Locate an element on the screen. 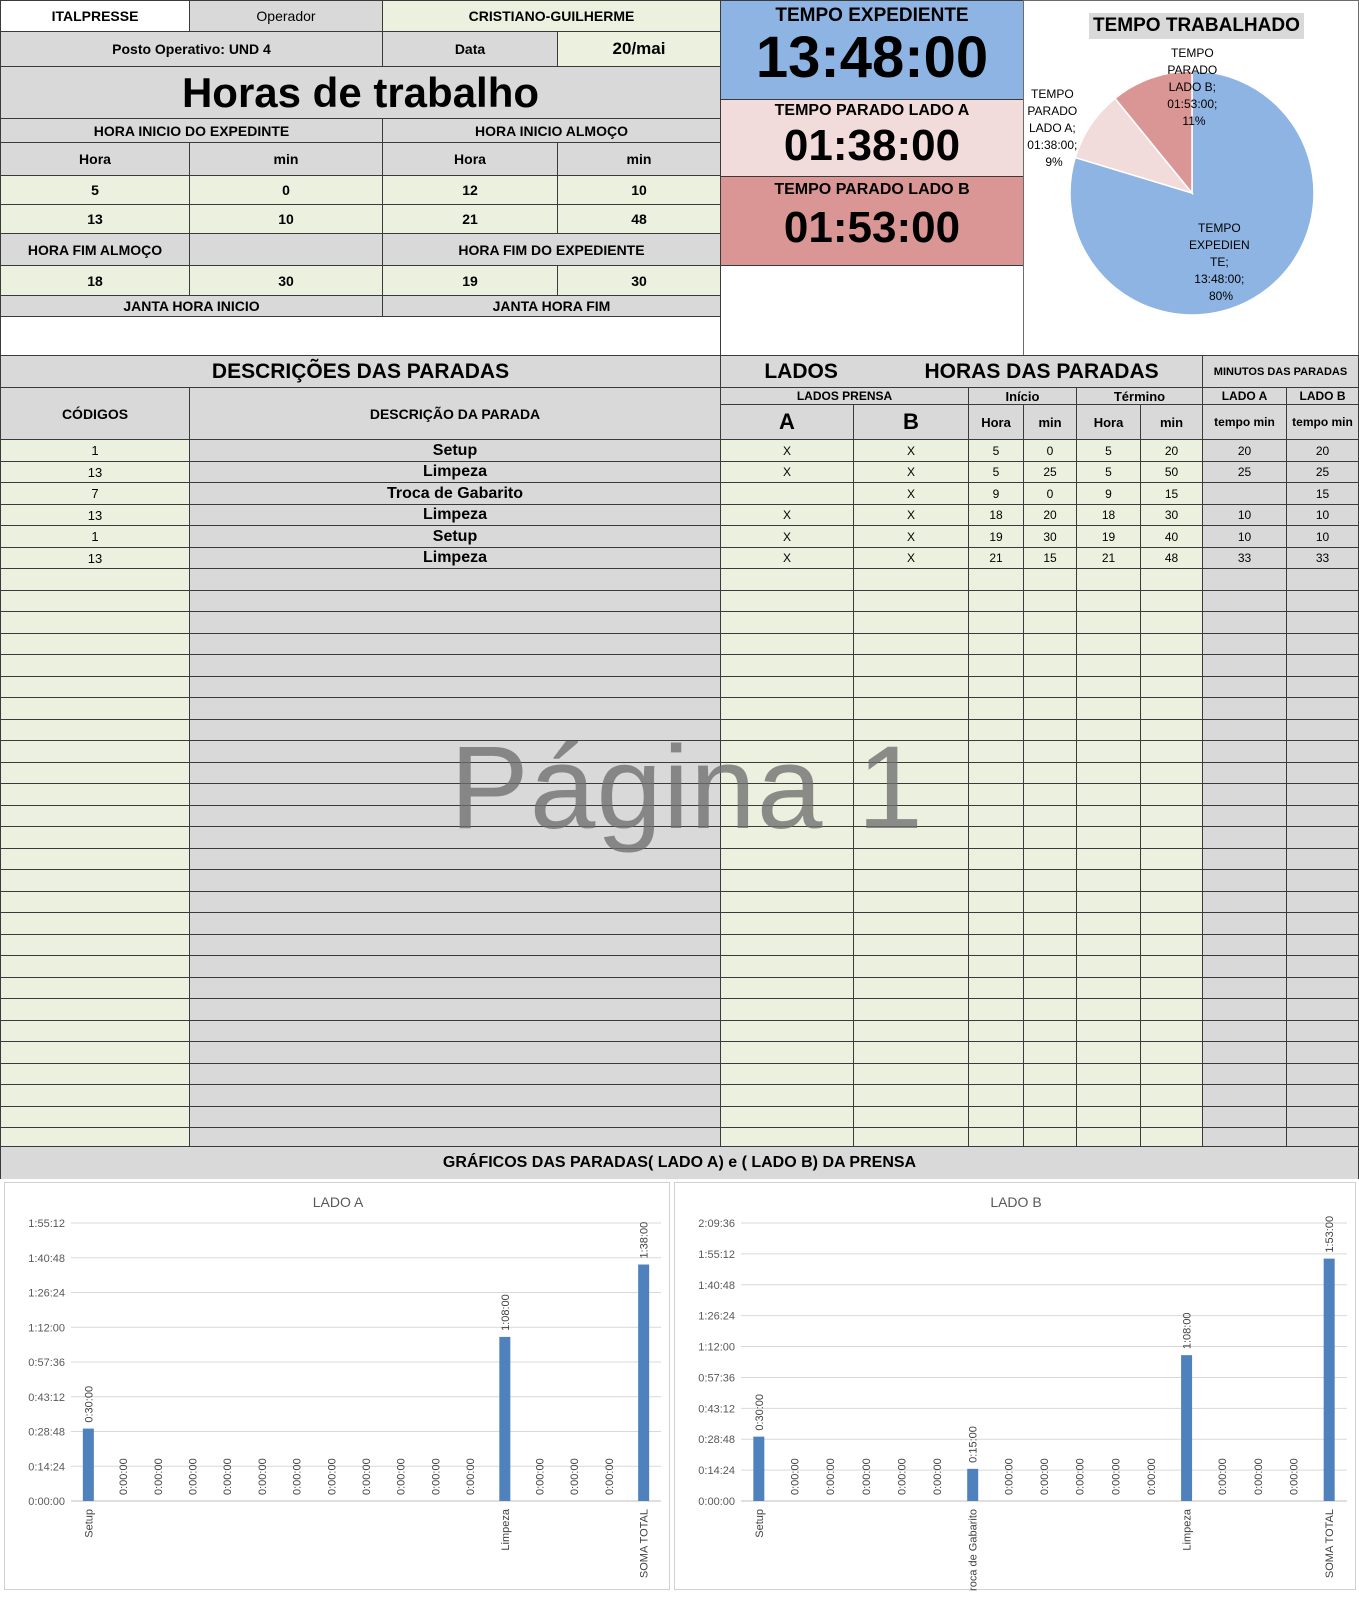  schedule-cell: 18 is located at coordinates (95, 280).